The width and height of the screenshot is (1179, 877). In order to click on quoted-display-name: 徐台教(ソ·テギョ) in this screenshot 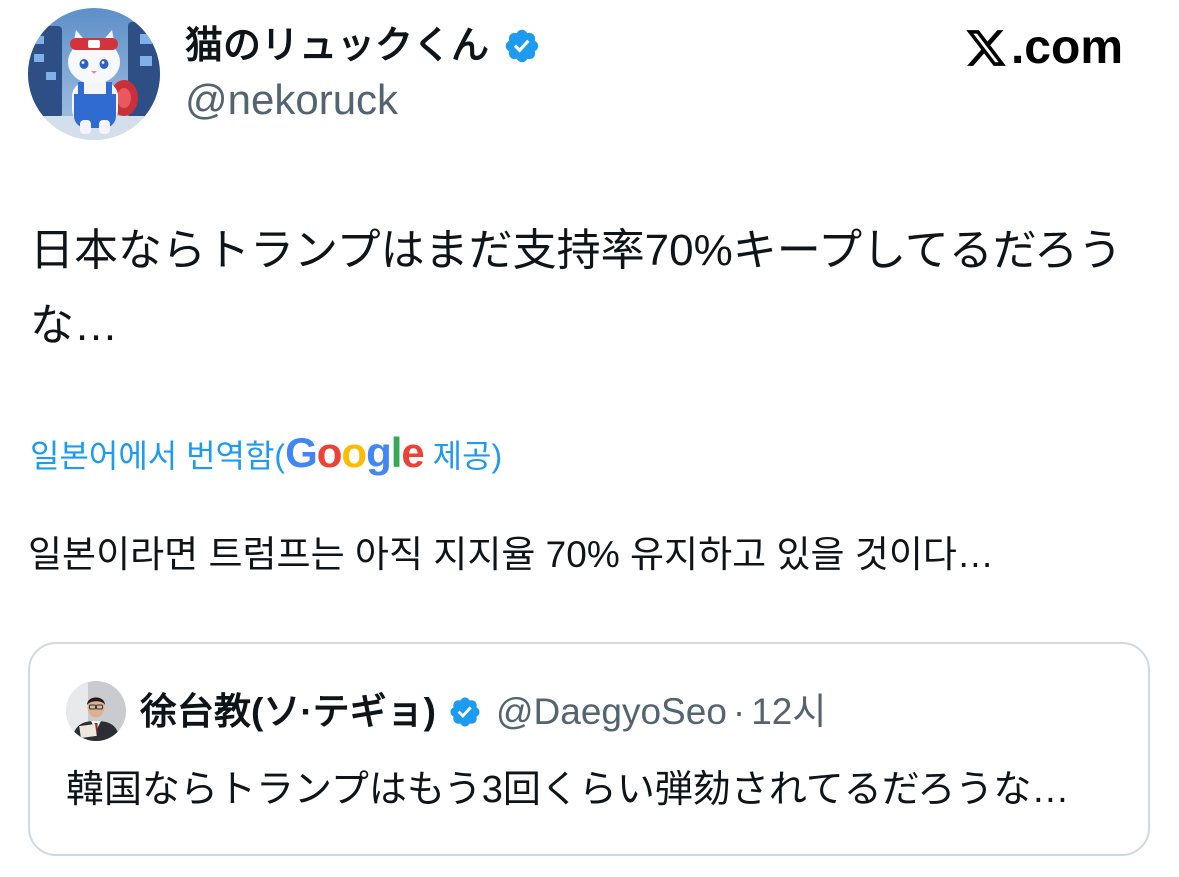, I will do `click(288, 712)`.